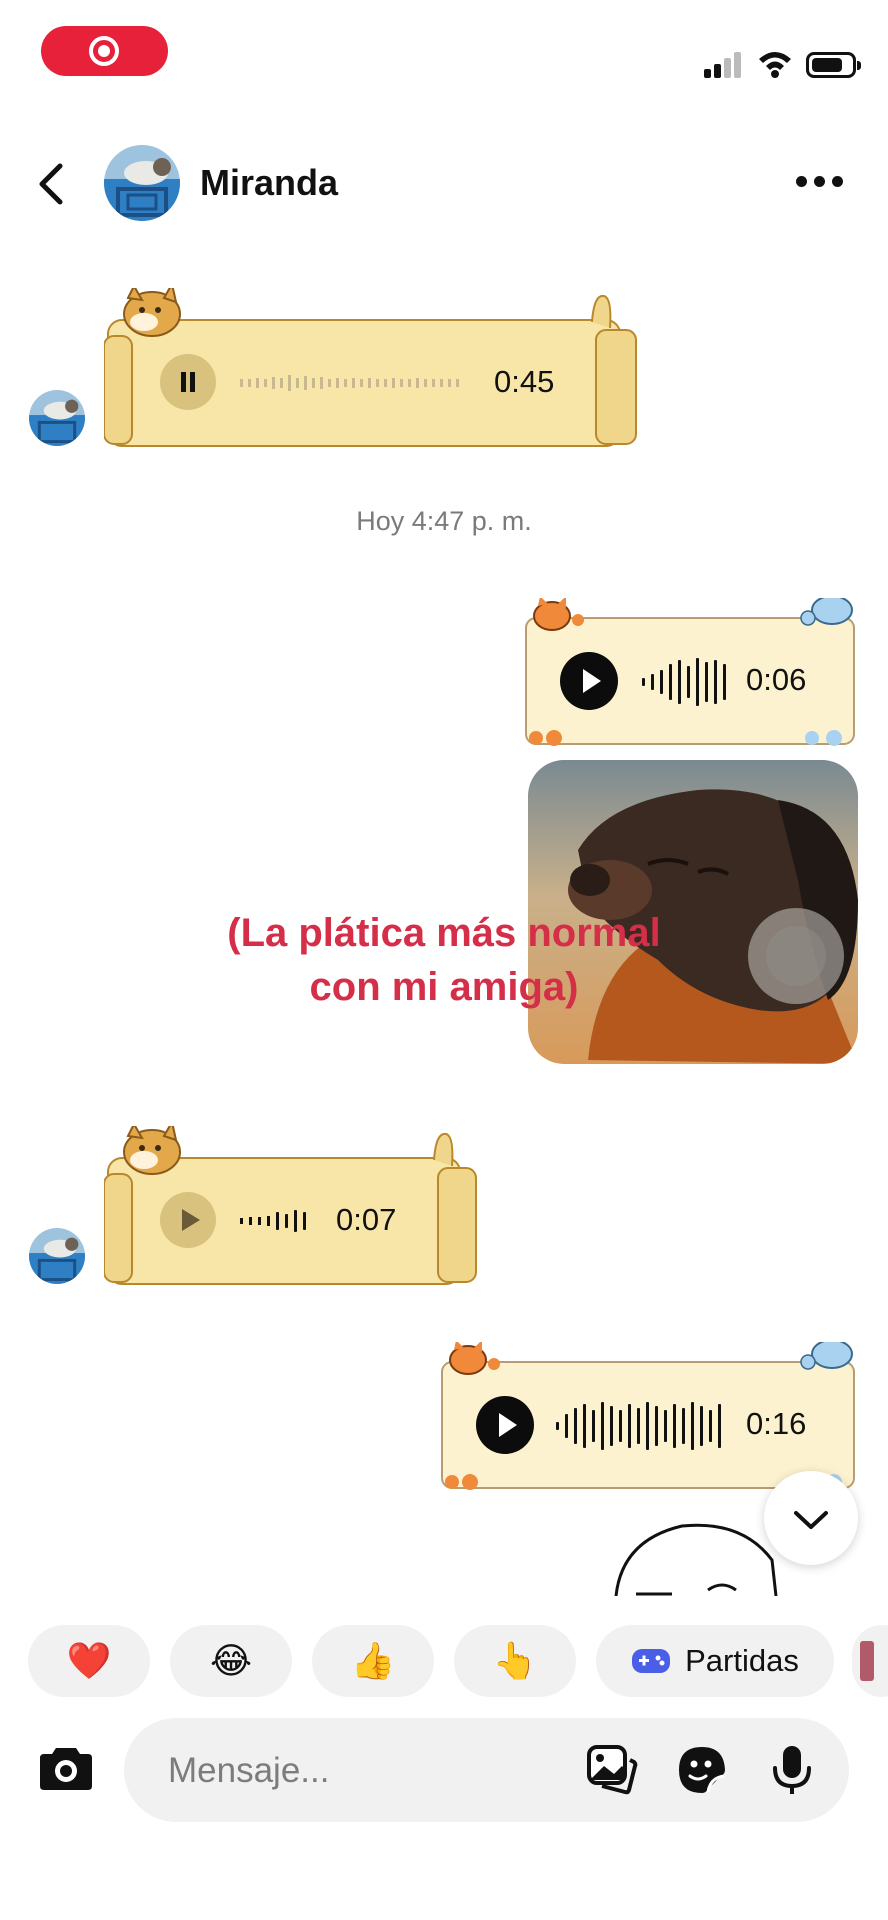 This screenshot has height=1920, width=888. I want to click on thumbs-up-icon: 👍, so click(373, 1660).